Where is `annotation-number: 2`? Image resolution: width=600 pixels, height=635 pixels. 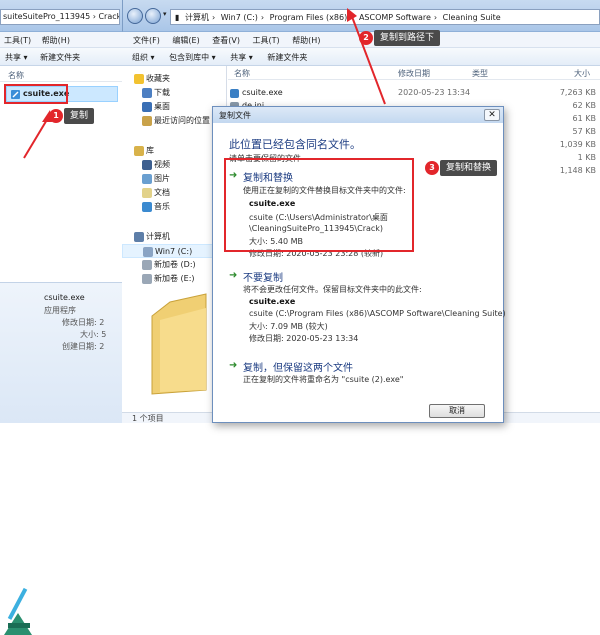
annotation-number: 2 is located at coordinates (366, 38).